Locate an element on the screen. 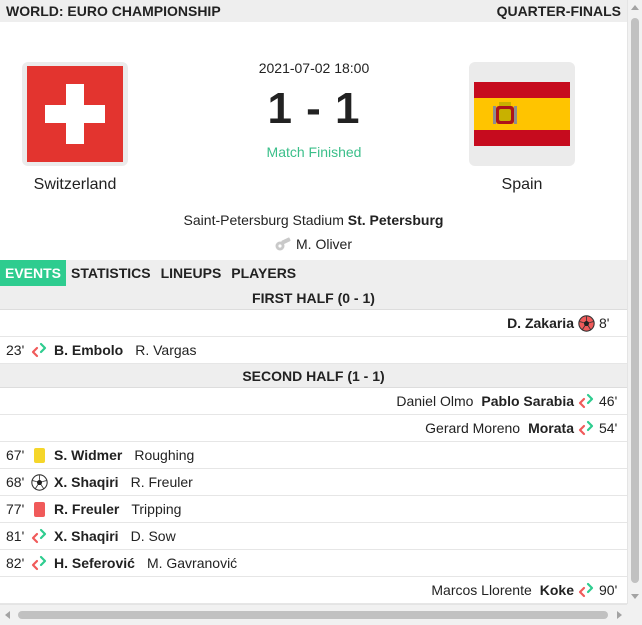 This screenshot has height=625, width=642. home-team: Switzerland is located at coordinates (75, 128).